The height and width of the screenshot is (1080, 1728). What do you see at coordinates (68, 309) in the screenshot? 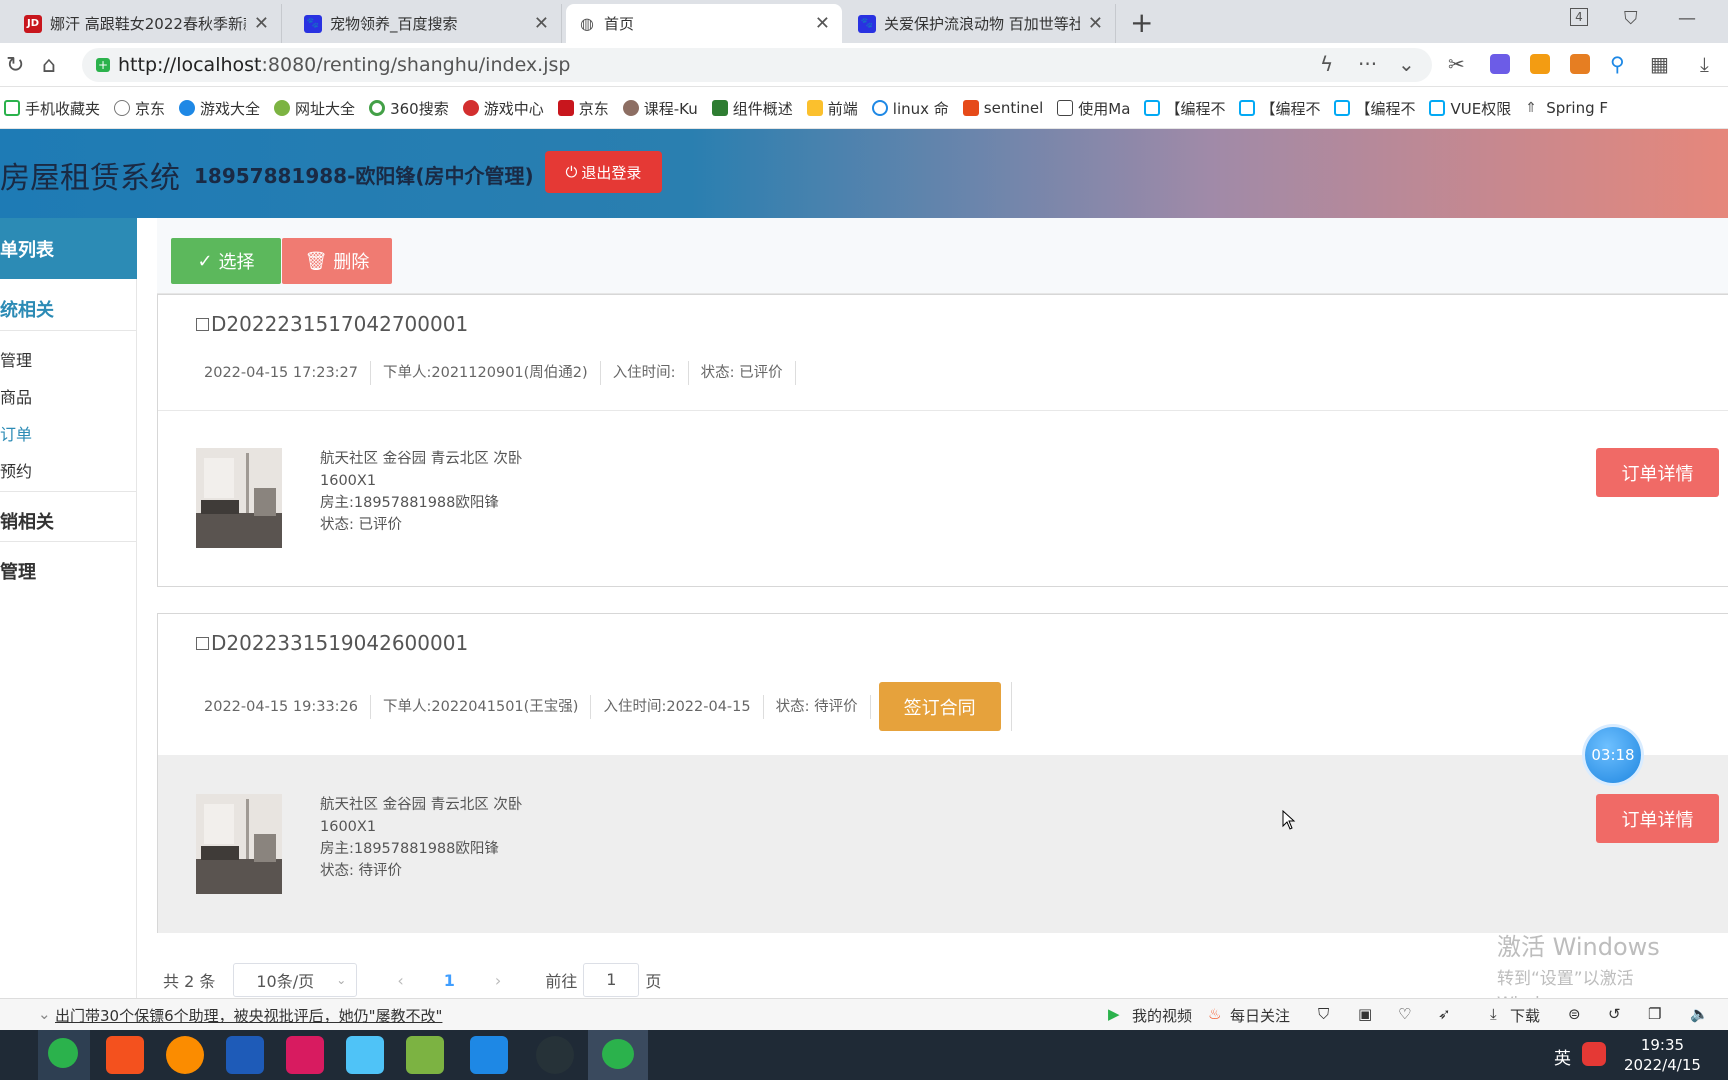
I see `sidebar-group: 统相关` at bounding box center [68, 309].